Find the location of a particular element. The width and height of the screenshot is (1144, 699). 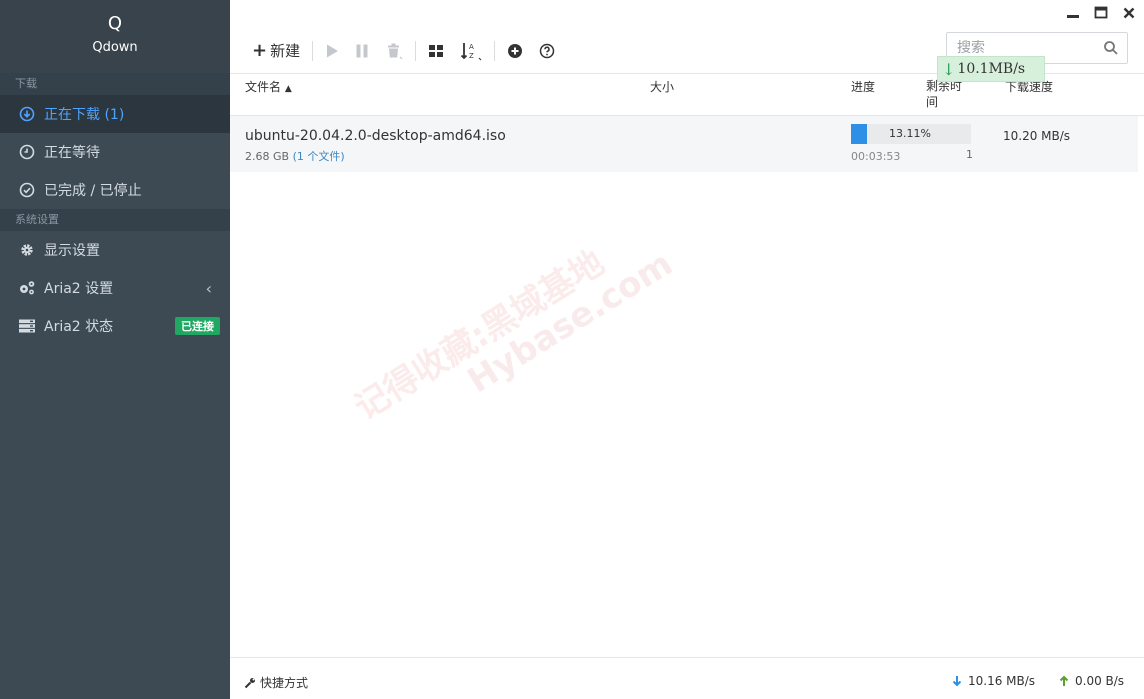

file-name: ubuntu-20.04.2.0-desktop-amd64.iso is located at coordinates (375, 136).